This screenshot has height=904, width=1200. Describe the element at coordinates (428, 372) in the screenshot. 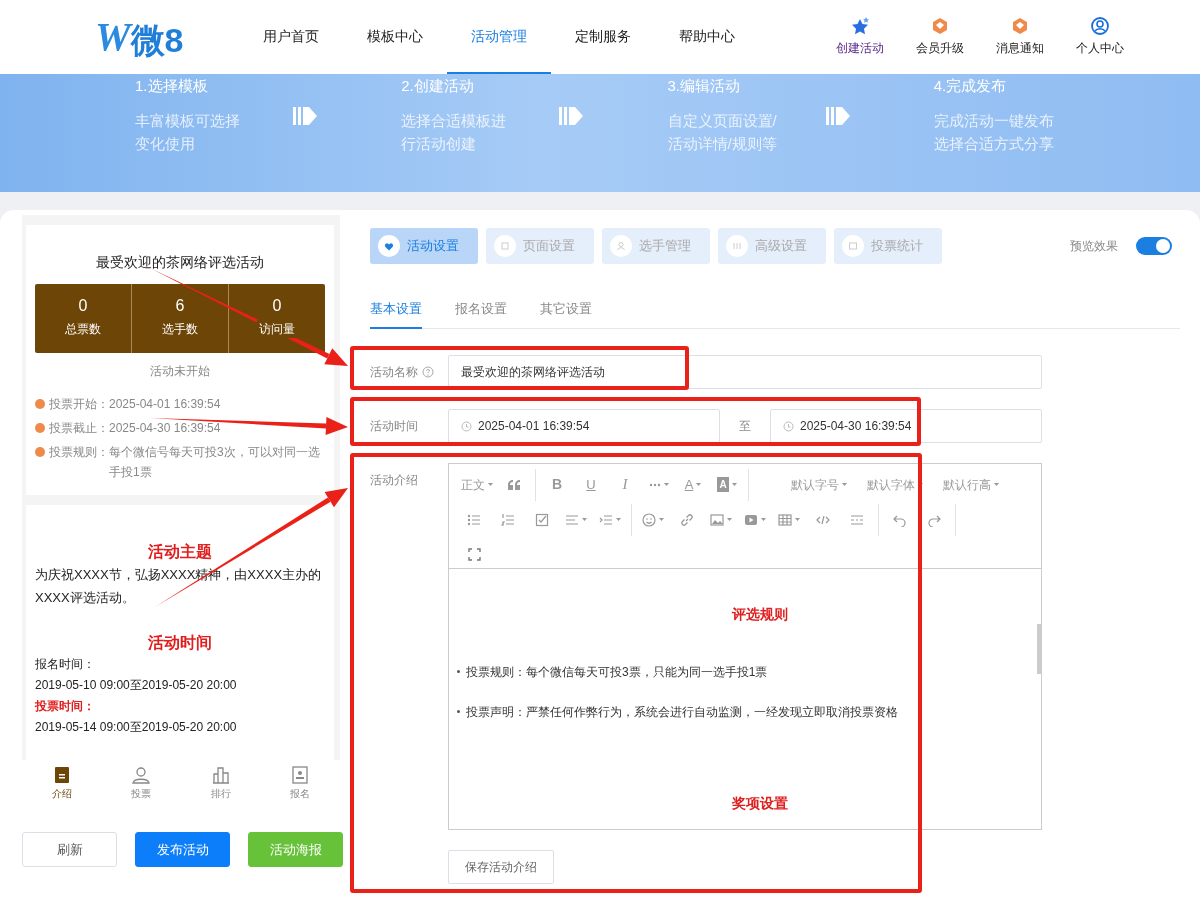

I see `help-icon` at that location.